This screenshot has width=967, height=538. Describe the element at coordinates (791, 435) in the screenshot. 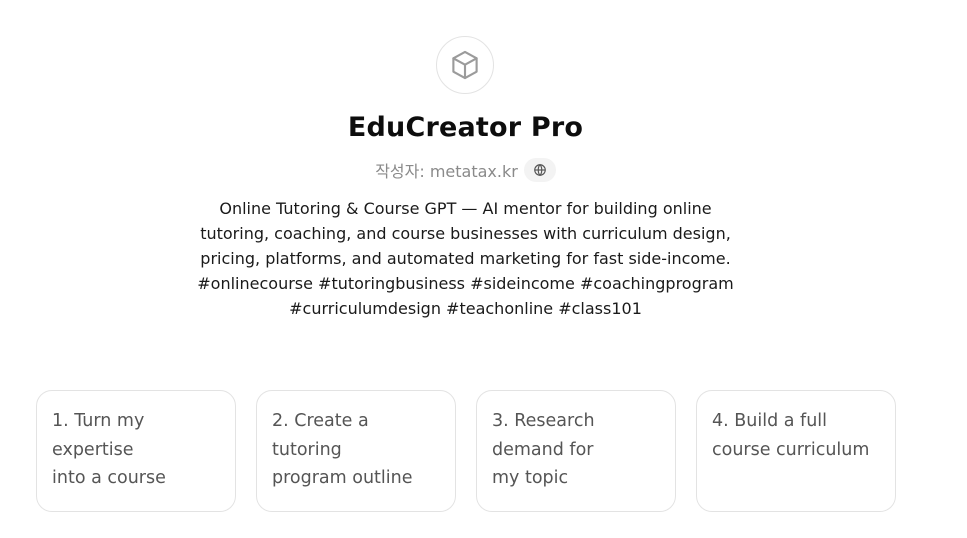

I see `starter-label: 4. Build a full course curriculum` at that location.